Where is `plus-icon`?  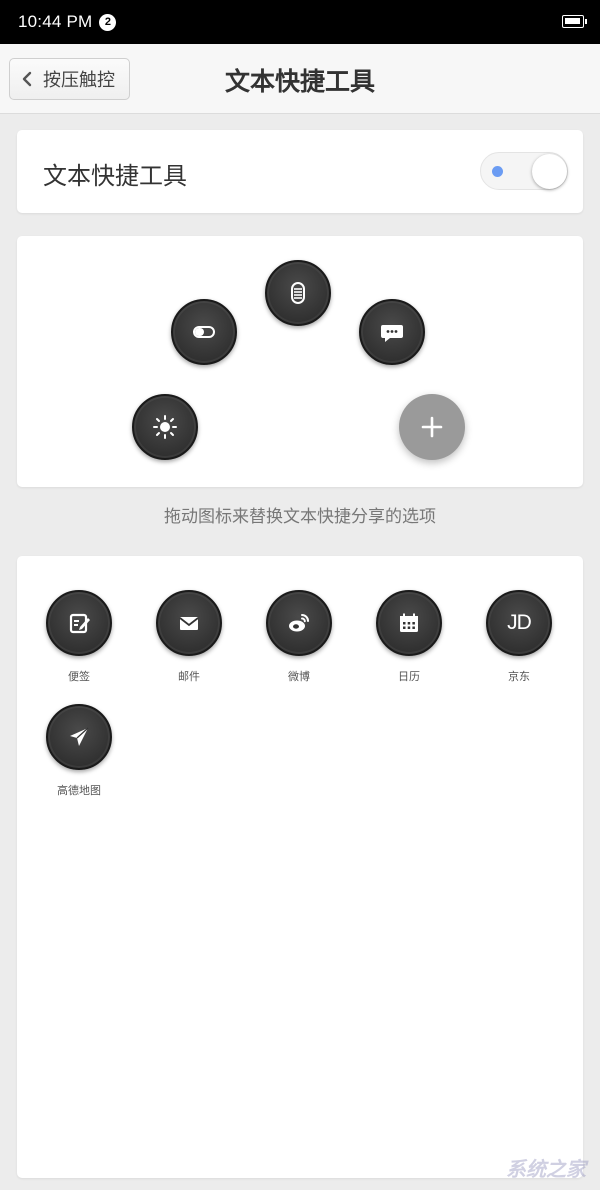 plus-icon is located at coordinates (432, 427).